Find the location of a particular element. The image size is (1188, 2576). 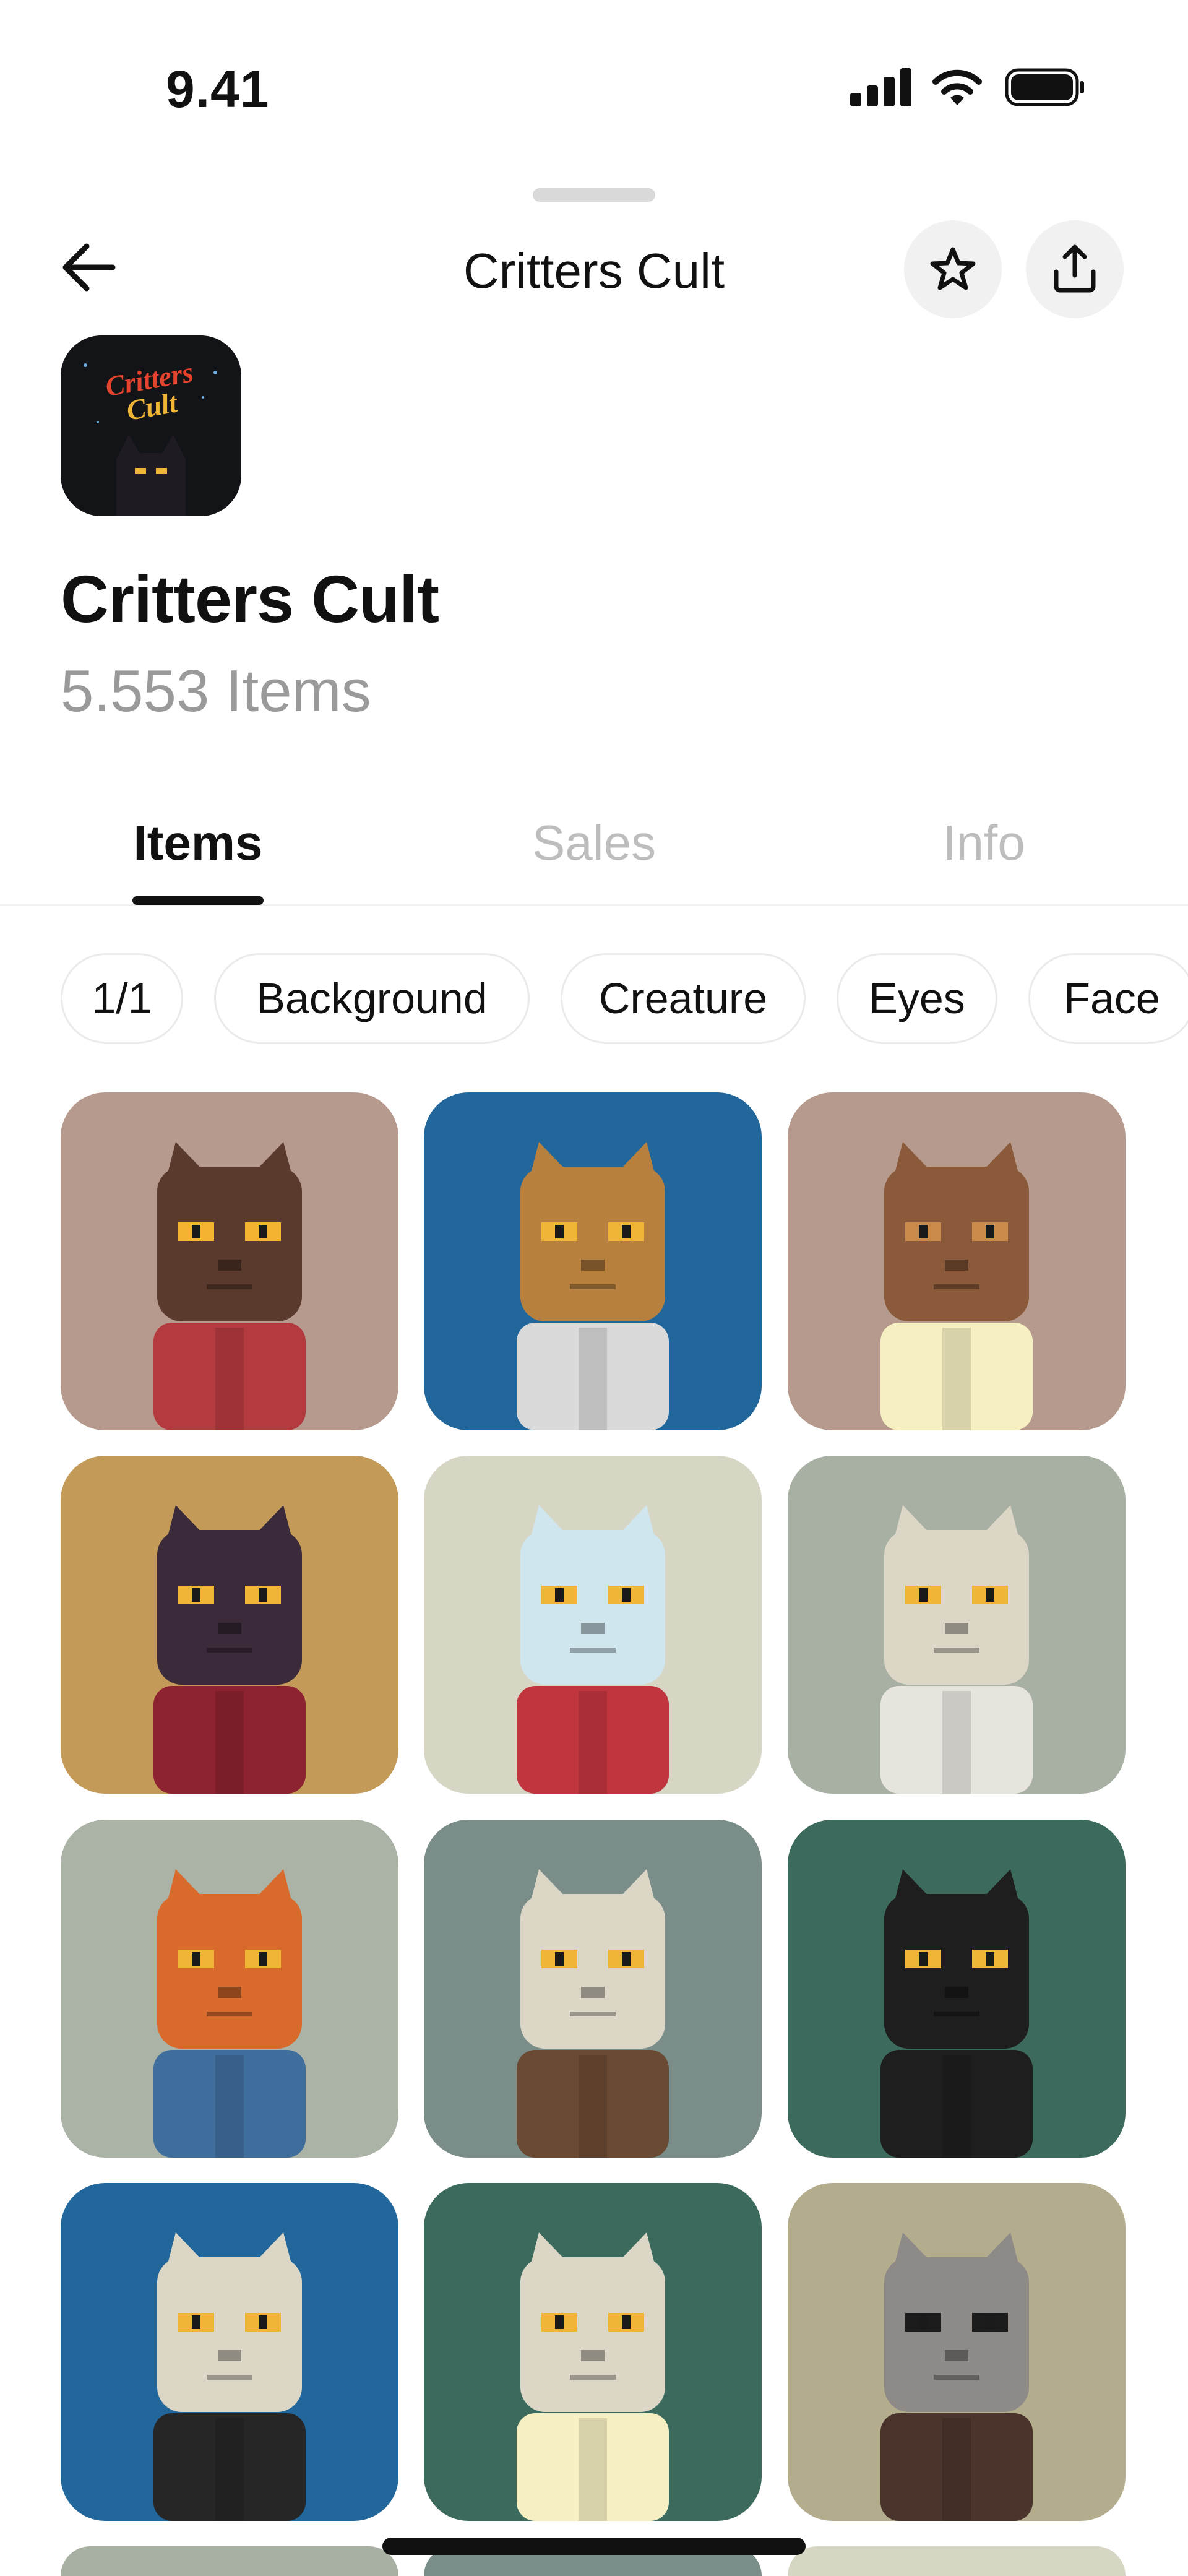

filter-chip-background: Background is located at coordinates (372, 998).